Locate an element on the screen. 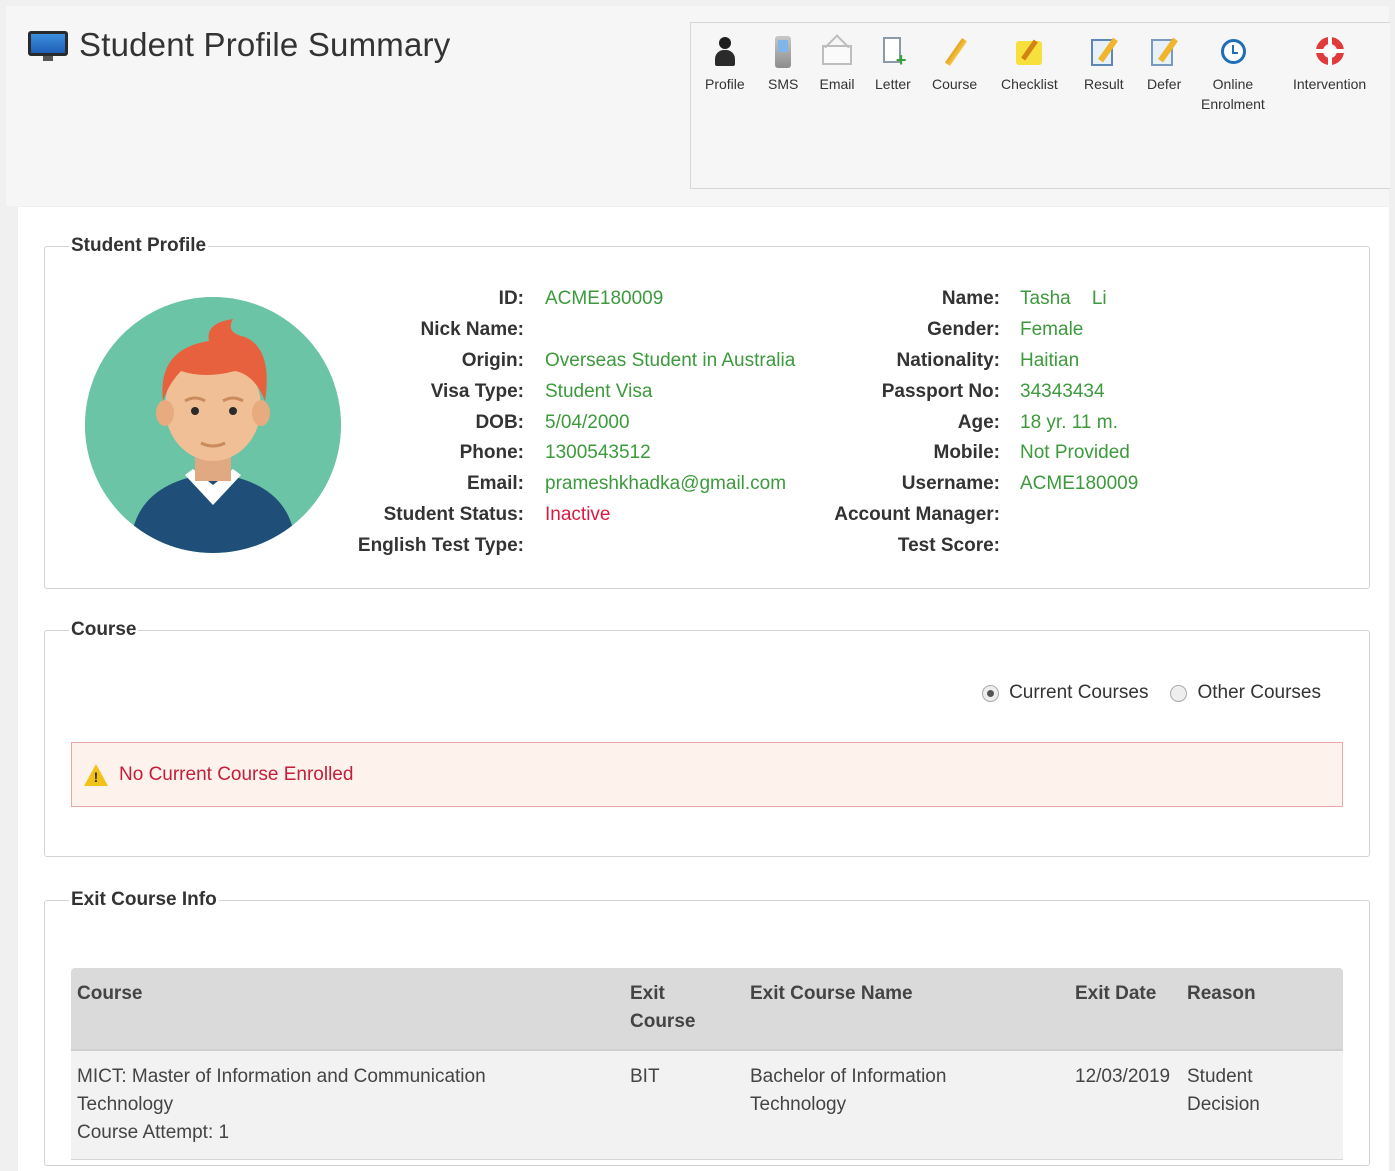 This screenshot has height=1171, width=1395. student-avatar is located at coordinates (213, 425).